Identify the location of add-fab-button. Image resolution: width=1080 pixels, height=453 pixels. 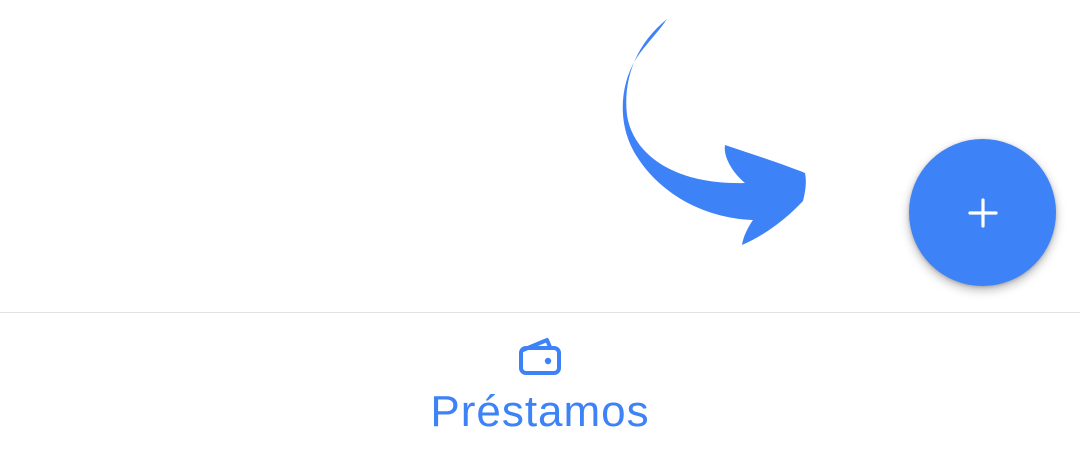
(982, 212).